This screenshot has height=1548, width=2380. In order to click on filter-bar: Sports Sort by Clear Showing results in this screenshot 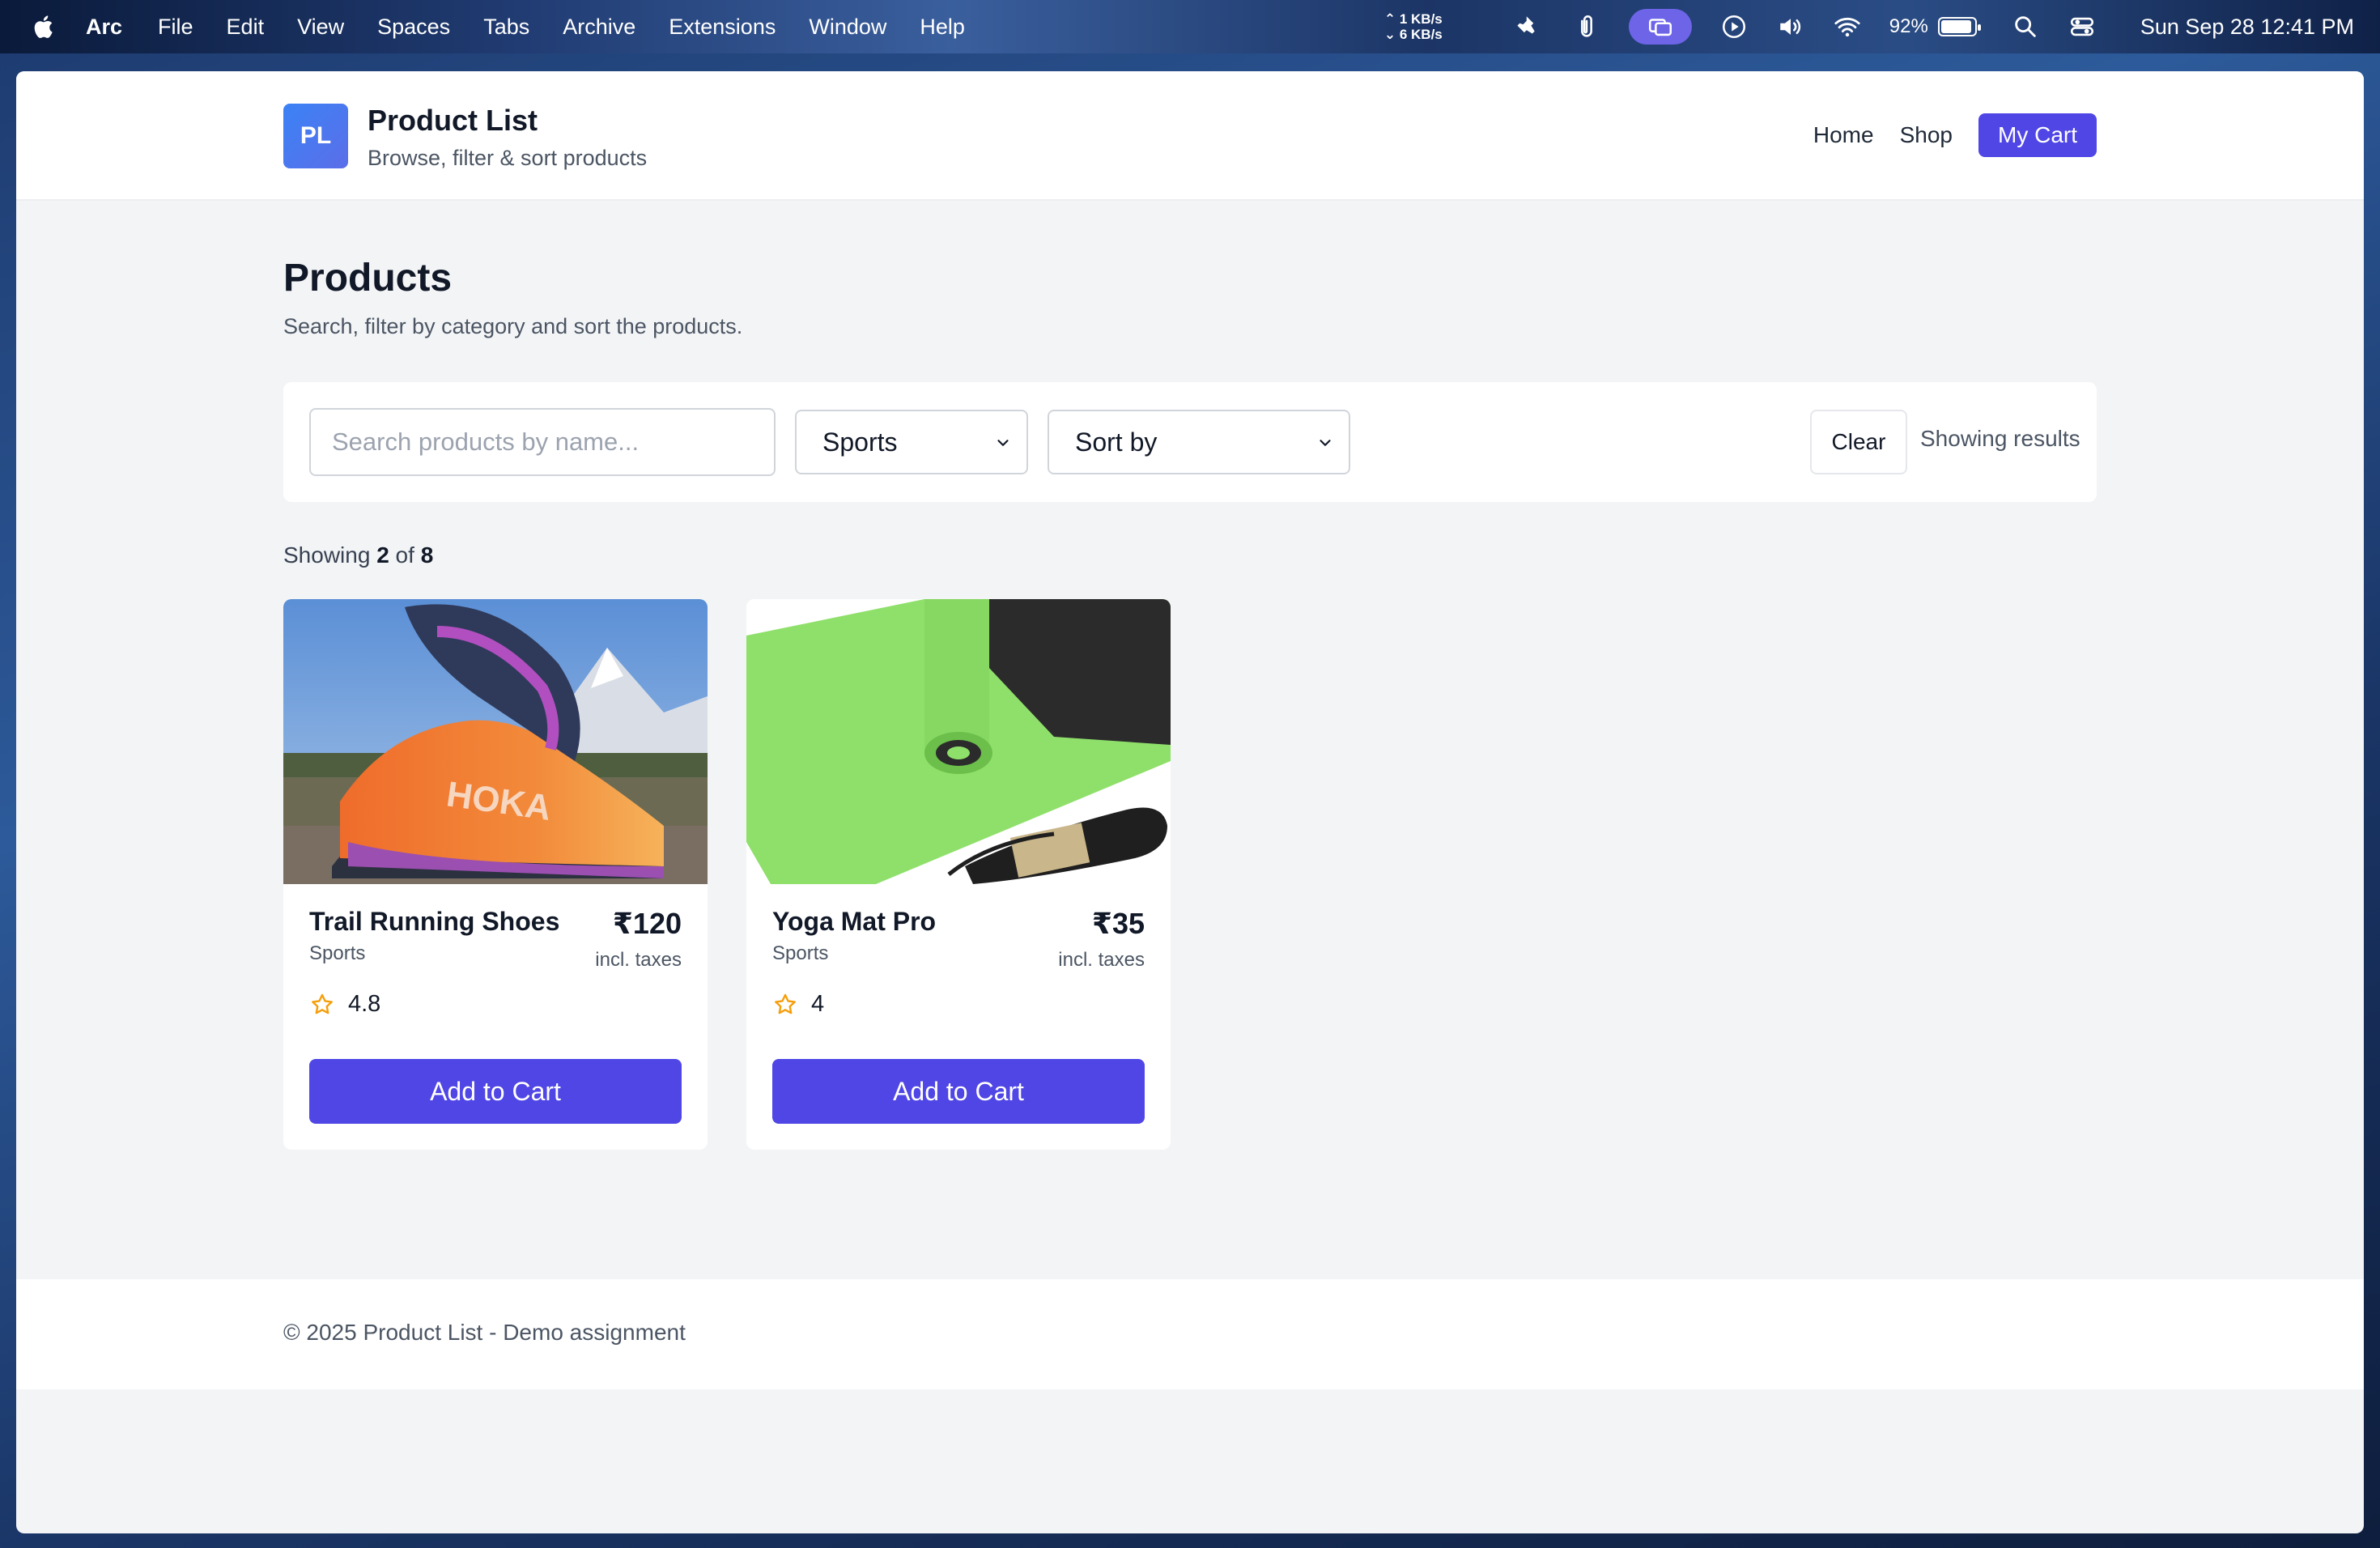, I will do `click(1190, 442)`.